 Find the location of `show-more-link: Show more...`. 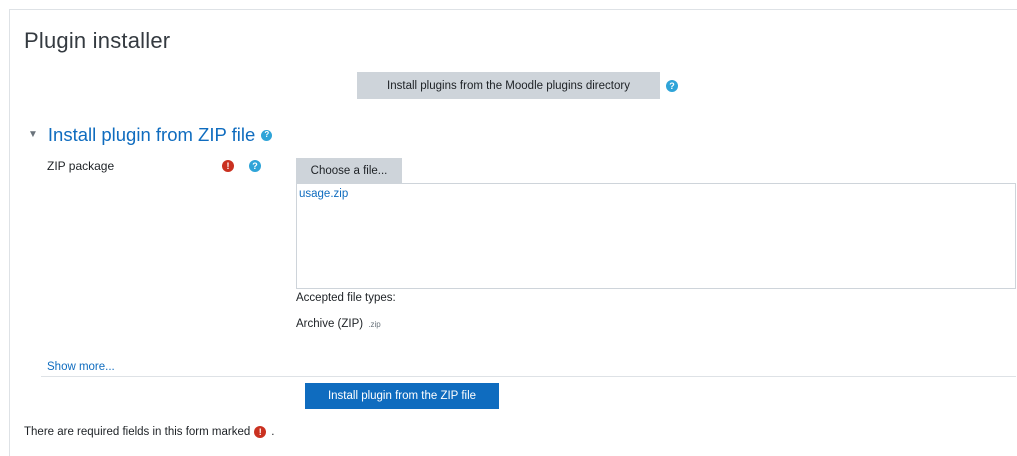

show-more-link: Show more... is located at coordinates (81, 367).